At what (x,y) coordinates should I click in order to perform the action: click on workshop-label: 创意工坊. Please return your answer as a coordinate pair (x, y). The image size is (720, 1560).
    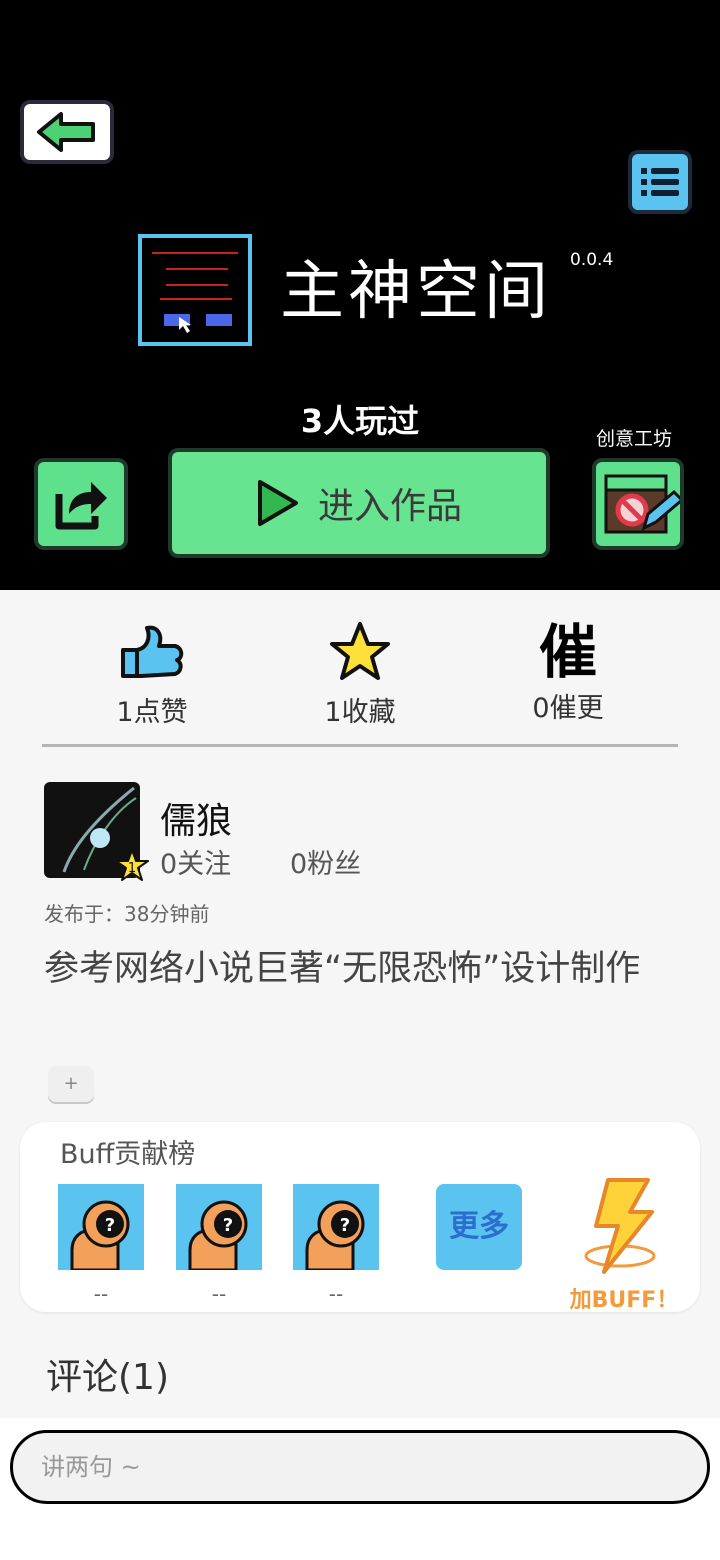
    Looking at the image, I should click on (634, 439).